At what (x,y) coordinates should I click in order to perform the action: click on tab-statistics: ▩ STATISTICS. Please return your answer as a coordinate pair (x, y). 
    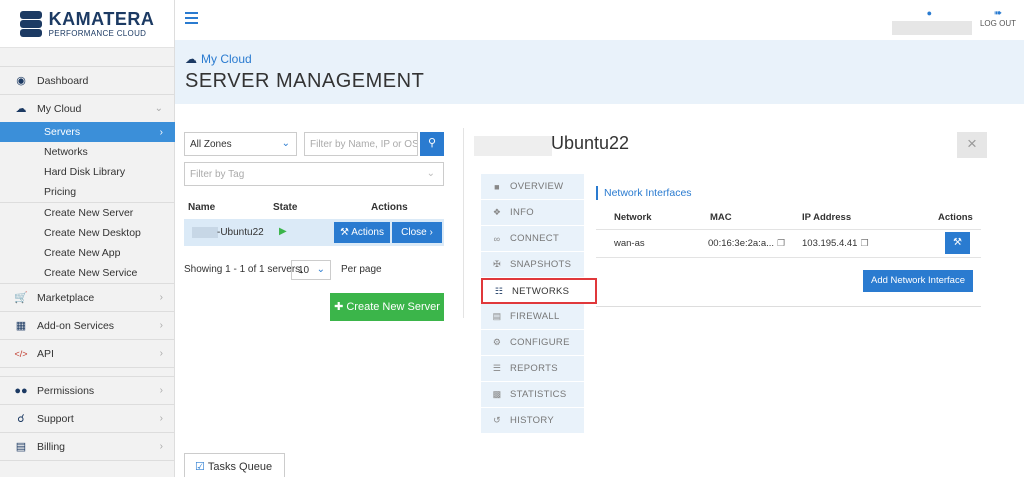
    Looking at the image, I should click on (532, 395).